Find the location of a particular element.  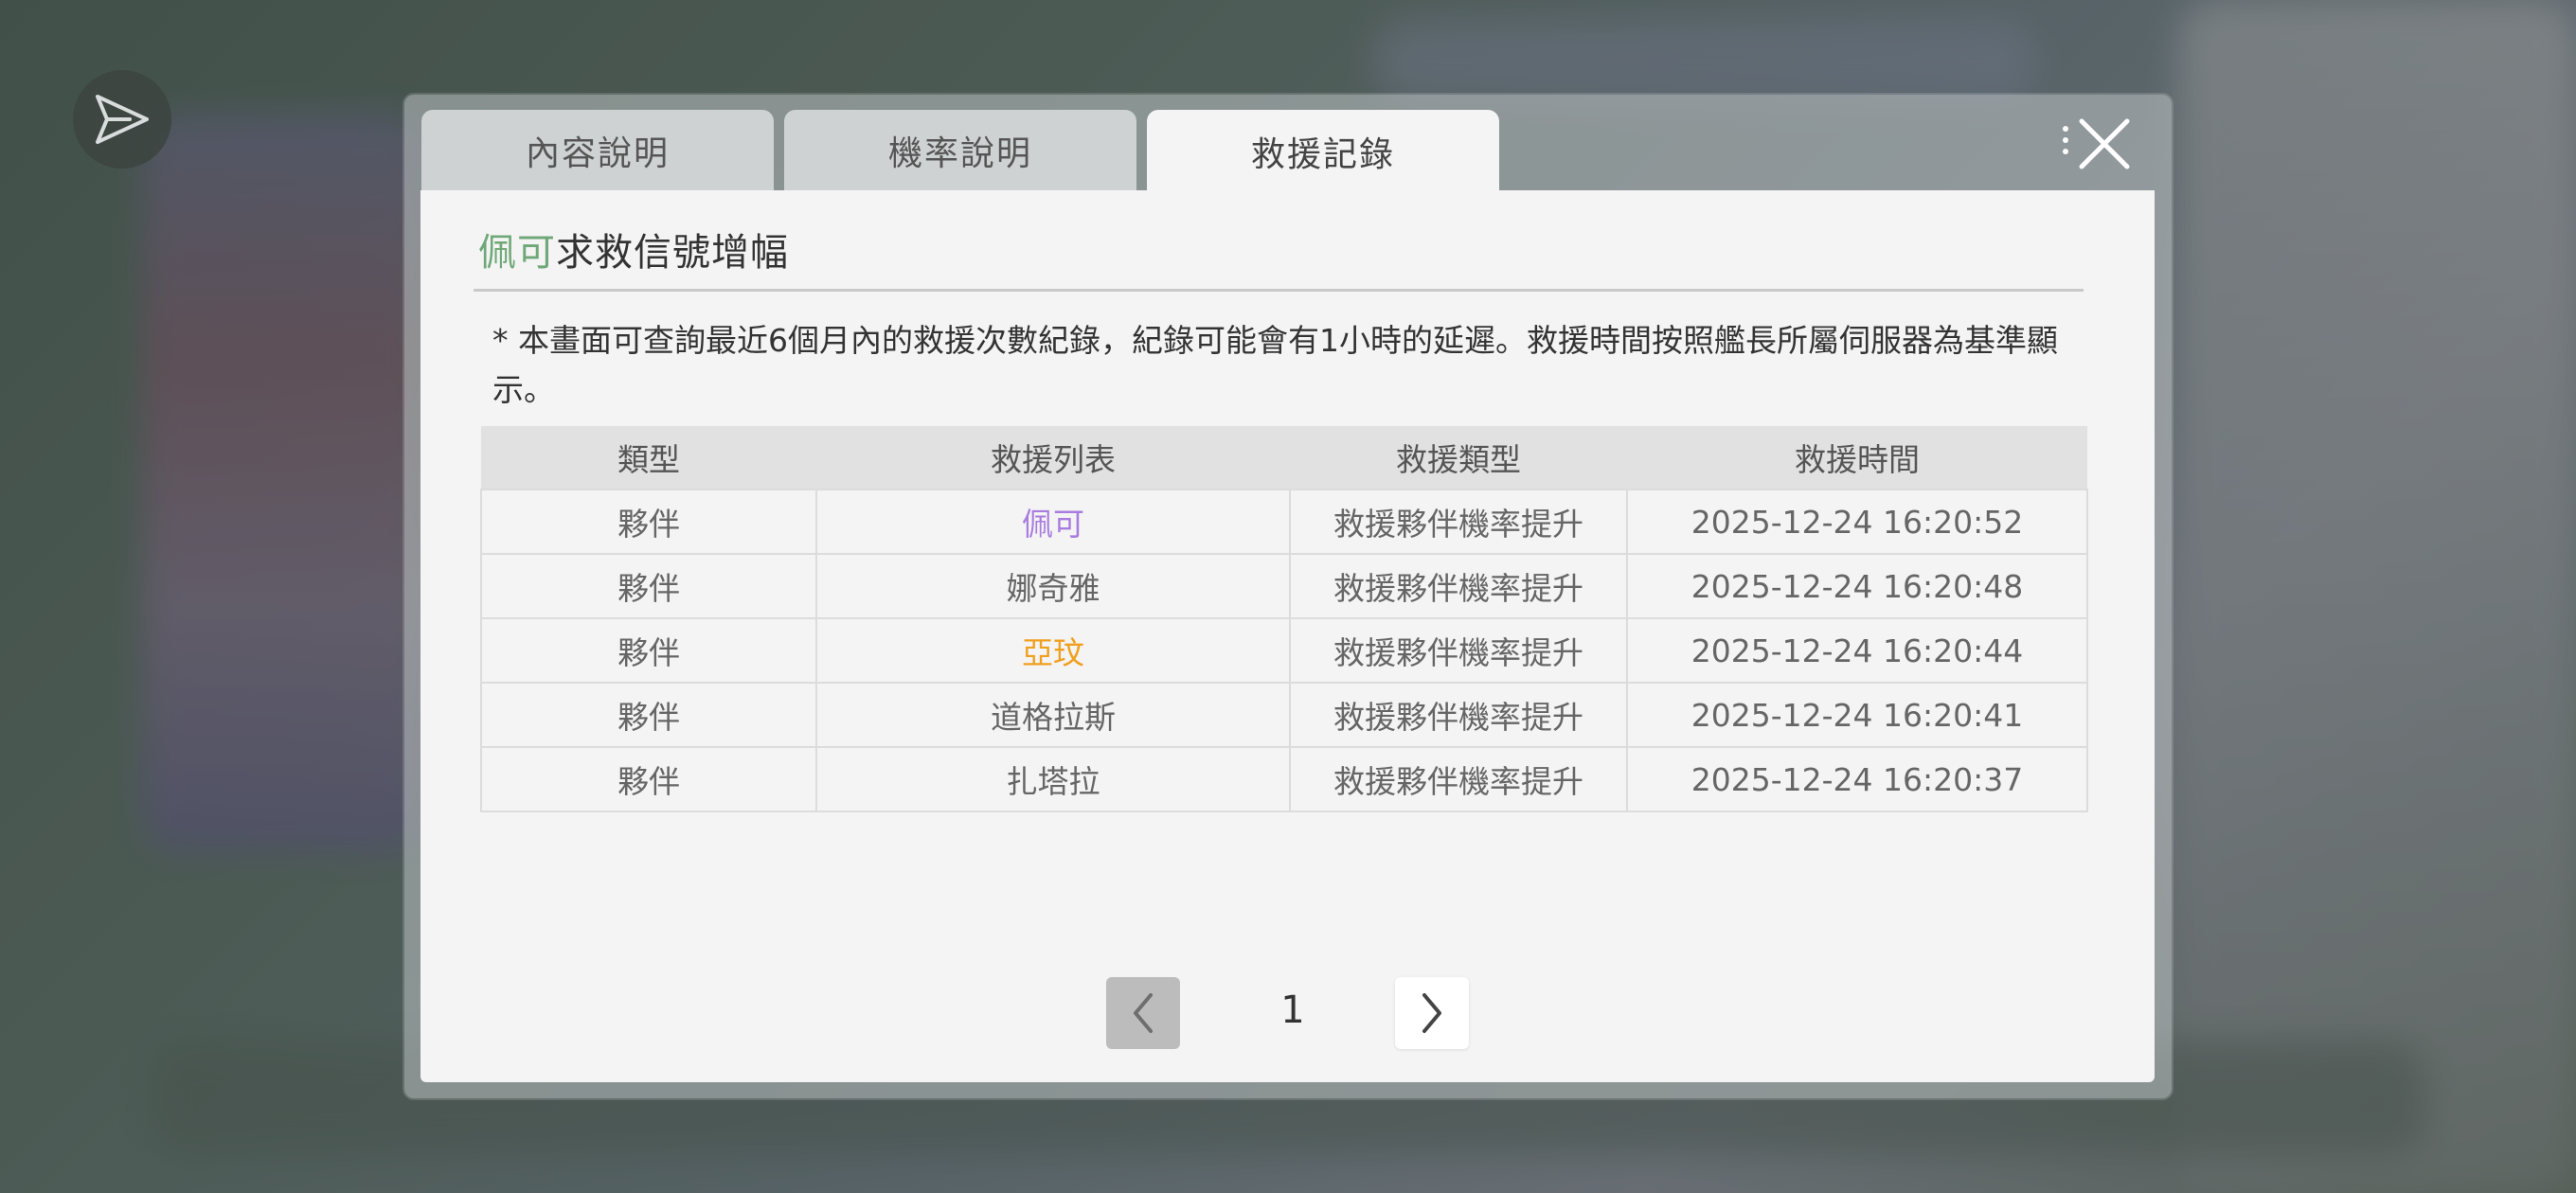

table-header-row: 類型 救援列表 救援類型 救援時間 is located at coordinates (1284, 458).